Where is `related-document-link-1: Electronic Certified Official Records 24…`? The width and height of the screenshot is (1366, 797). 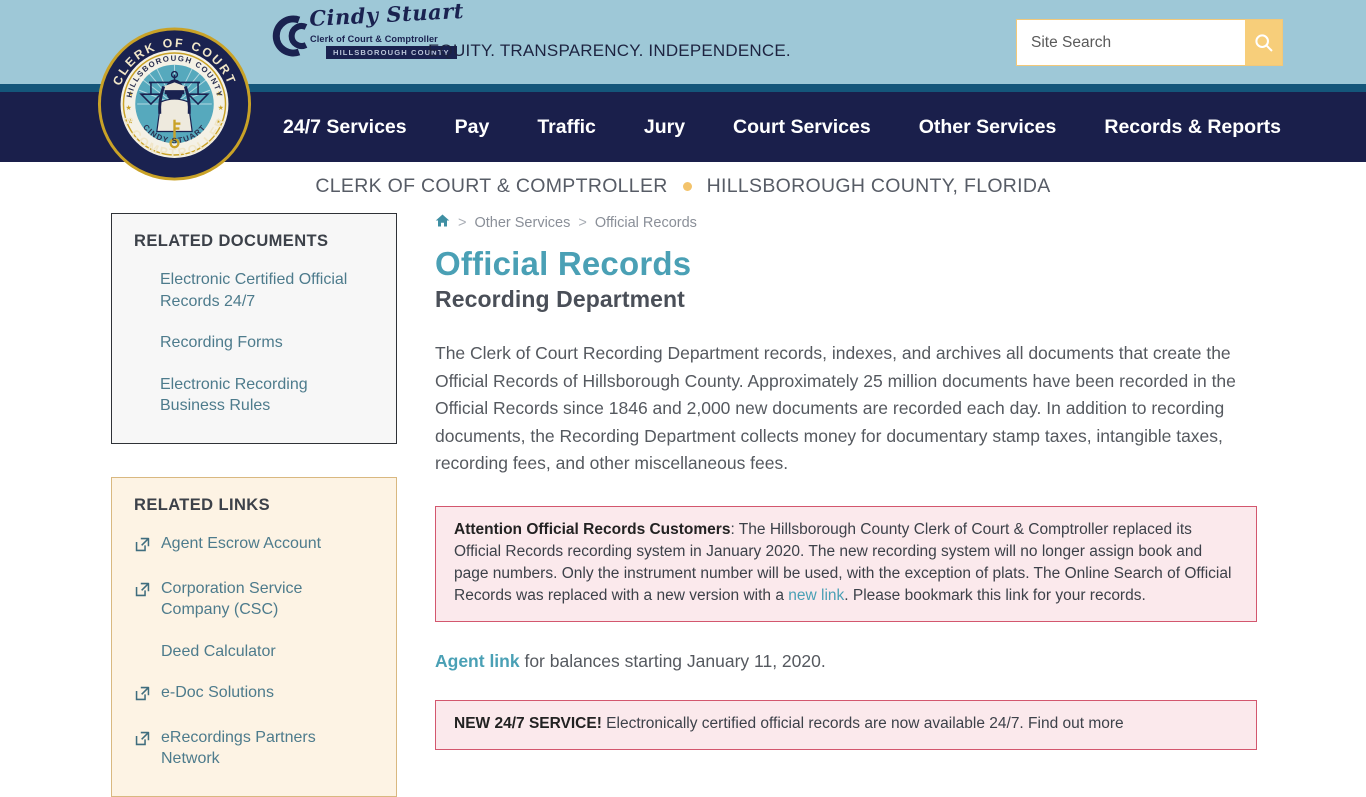 related-document-link-1: Electronic Certified Official Records 24… is located at coordinates (267, 290).